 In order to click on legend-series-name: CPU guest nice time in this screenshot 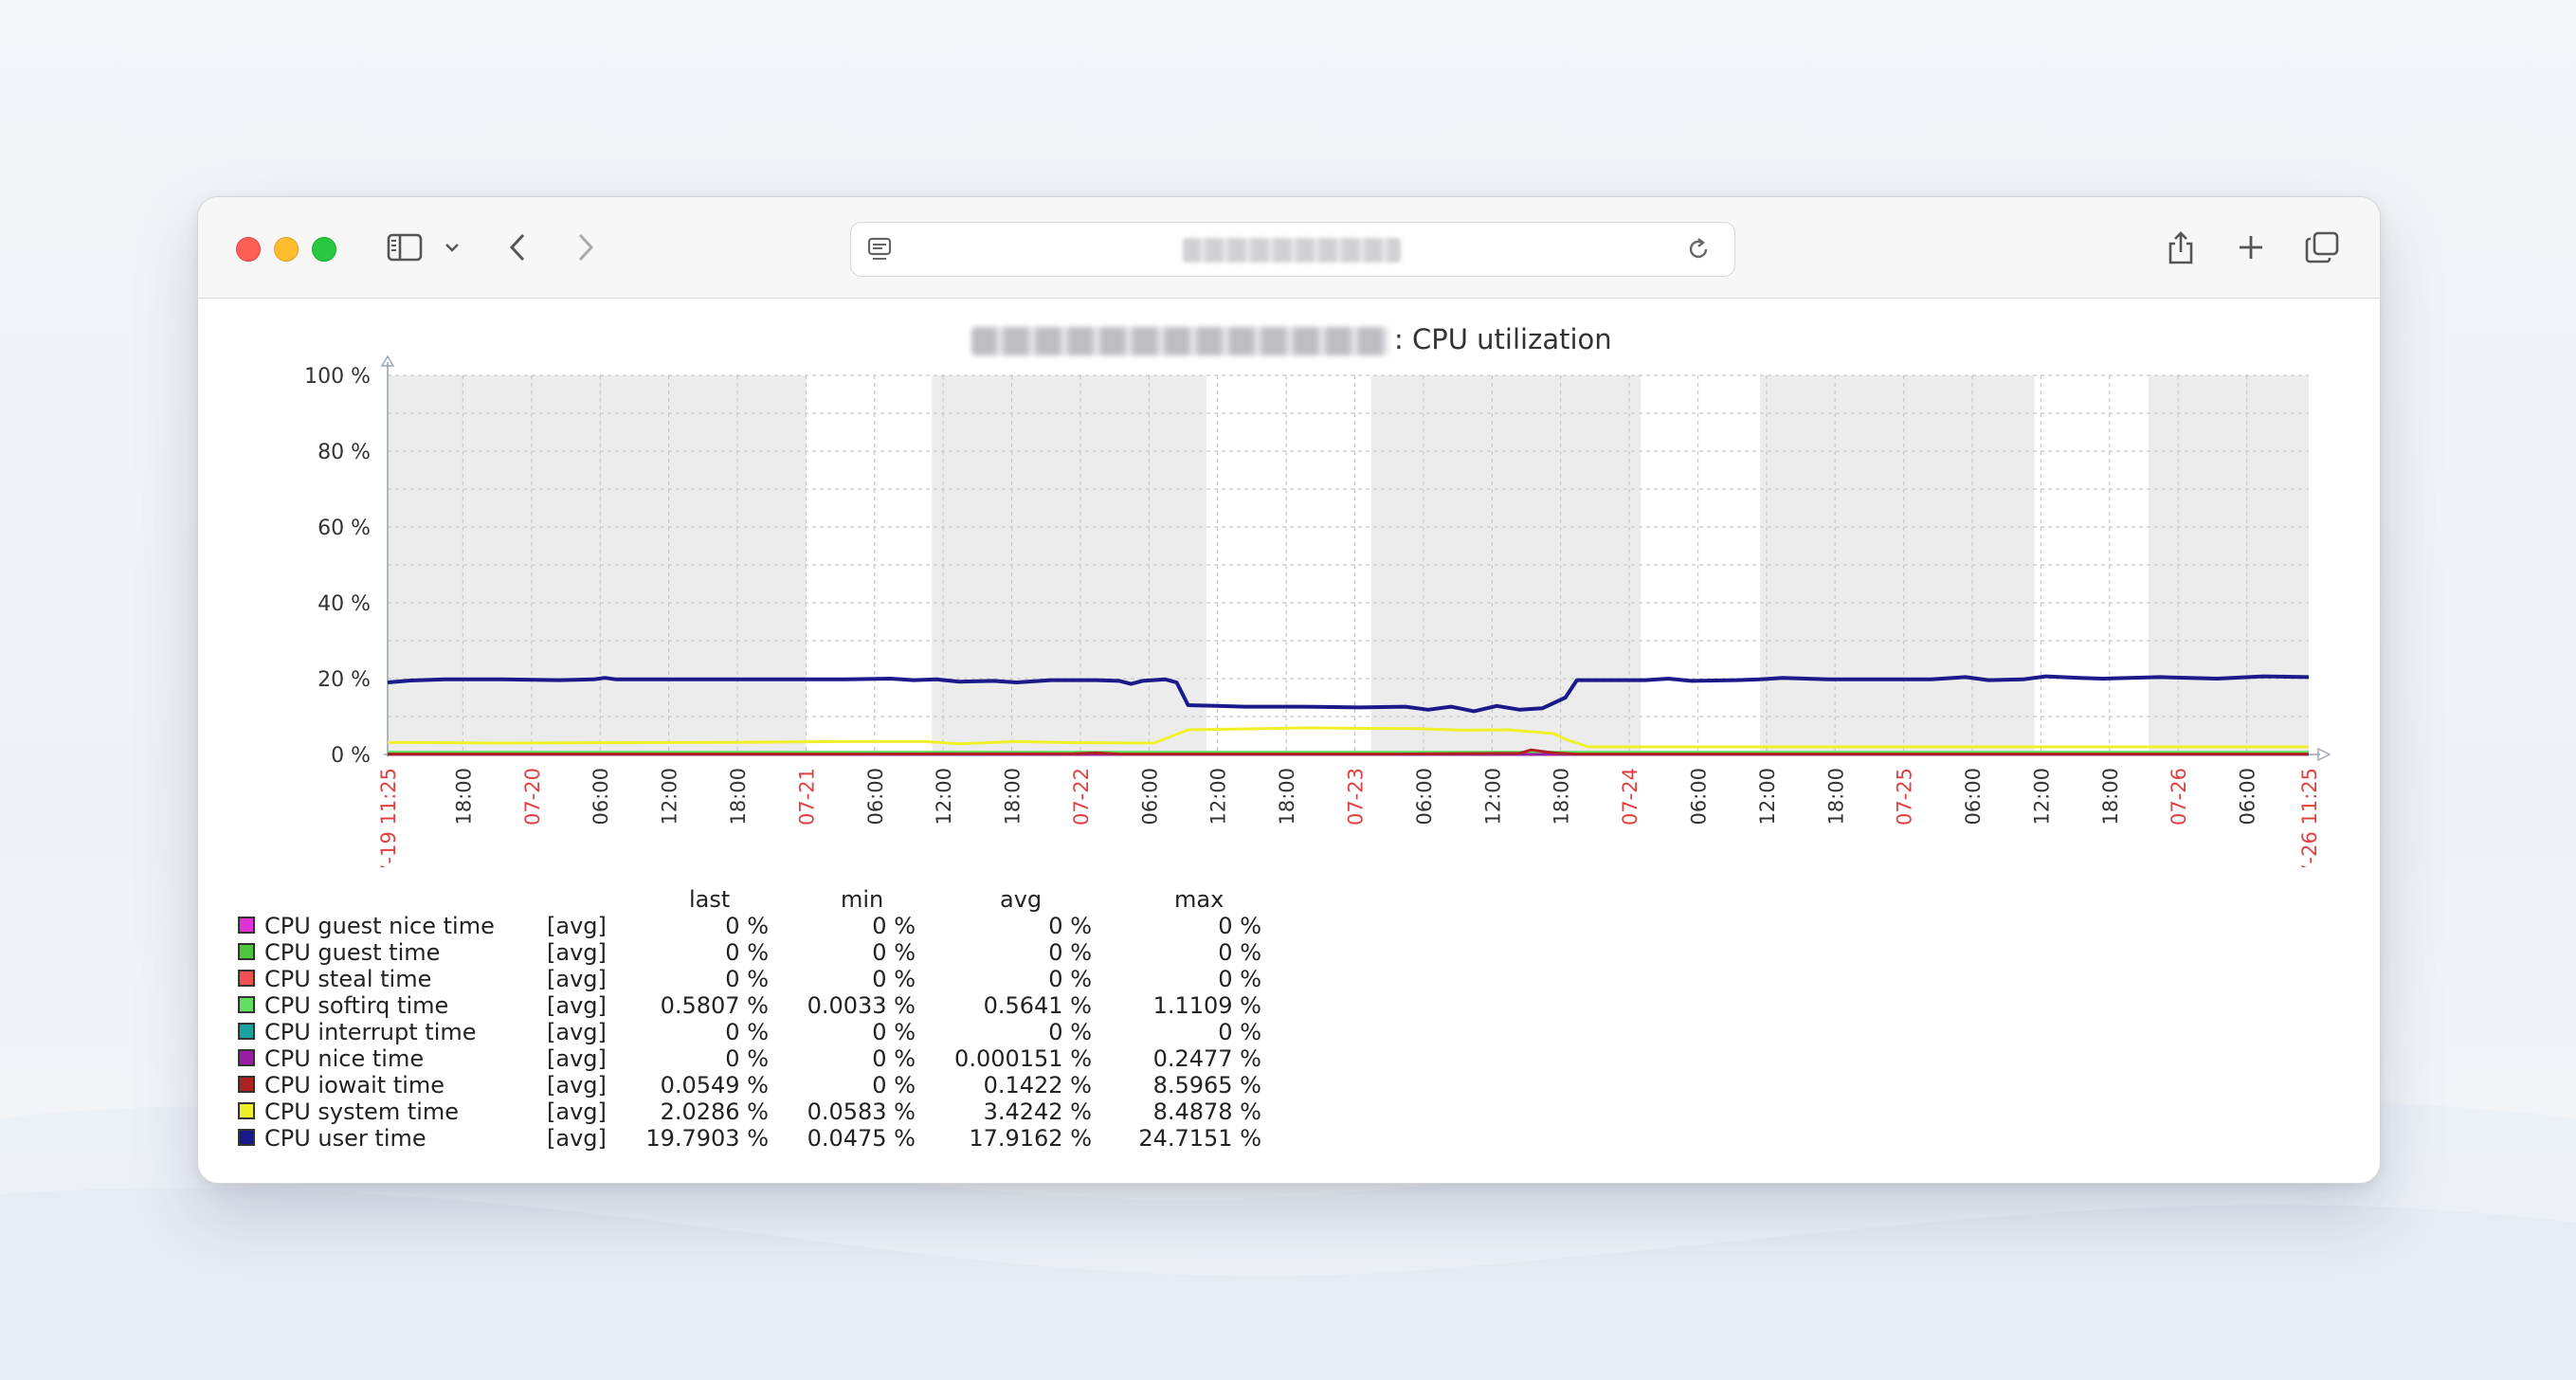, I will do `click(379, 926)`.